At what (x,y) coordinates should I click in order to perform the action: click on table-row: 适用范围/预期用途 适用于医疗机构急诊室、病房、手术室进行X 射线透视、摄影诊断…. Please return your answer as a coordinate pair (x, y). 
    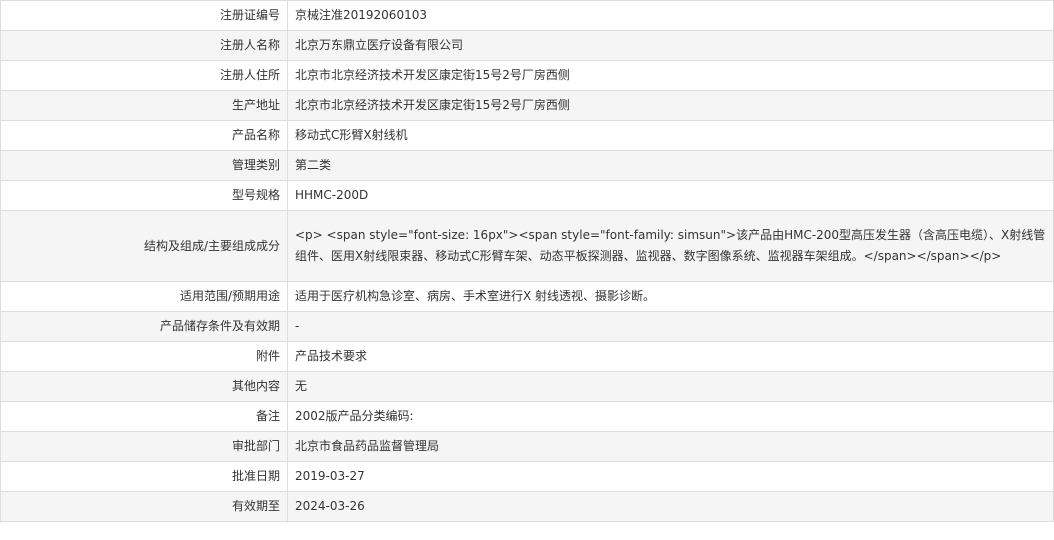
    Looking at the image, I should click on (527, 296).